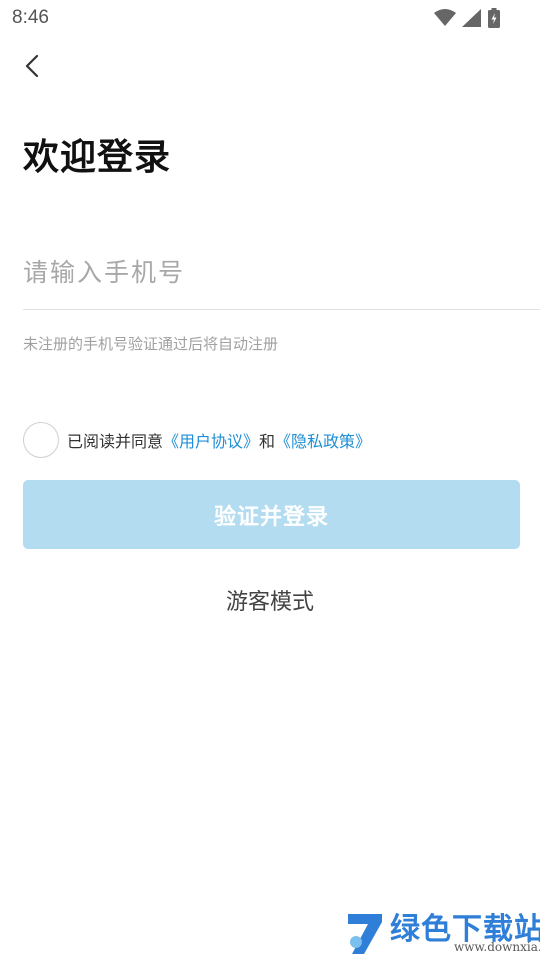 The width and height of the screenshot is (540, 960). Describe the element at coordinates (115, 441) in the screenshot. I see `agreement-prefix: 已阅读并同意` at that location.